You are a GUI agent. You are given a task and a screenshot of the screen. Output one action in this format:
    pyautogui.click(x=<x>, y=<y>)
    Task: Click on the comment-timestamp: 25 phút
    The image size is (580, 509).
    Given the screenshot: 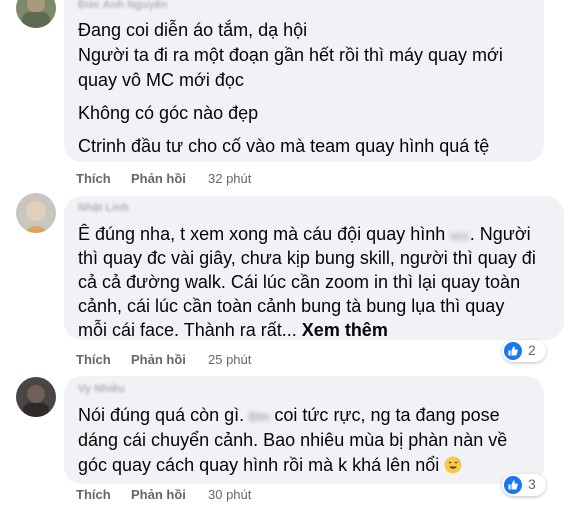 What is the action you would take?
    pyautogui.click(x=229, y=359)
    